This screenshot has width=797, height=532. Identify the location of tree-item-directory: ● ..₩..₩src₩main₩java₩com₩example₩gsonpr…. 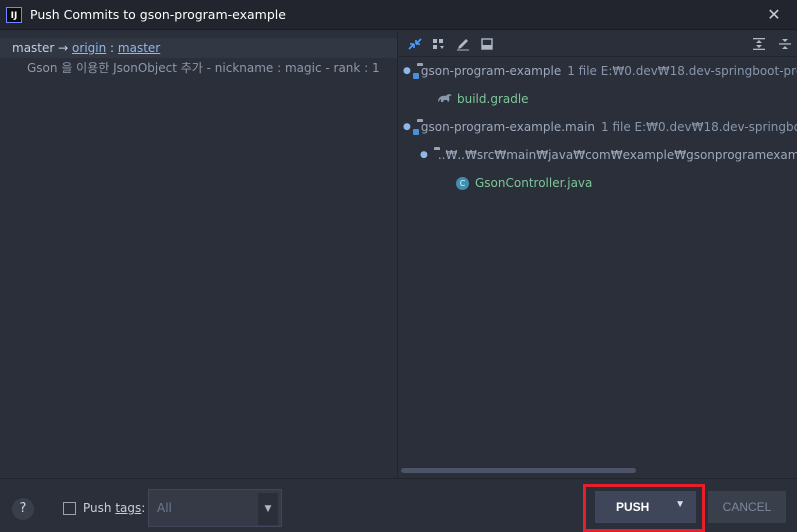
(598, 155).